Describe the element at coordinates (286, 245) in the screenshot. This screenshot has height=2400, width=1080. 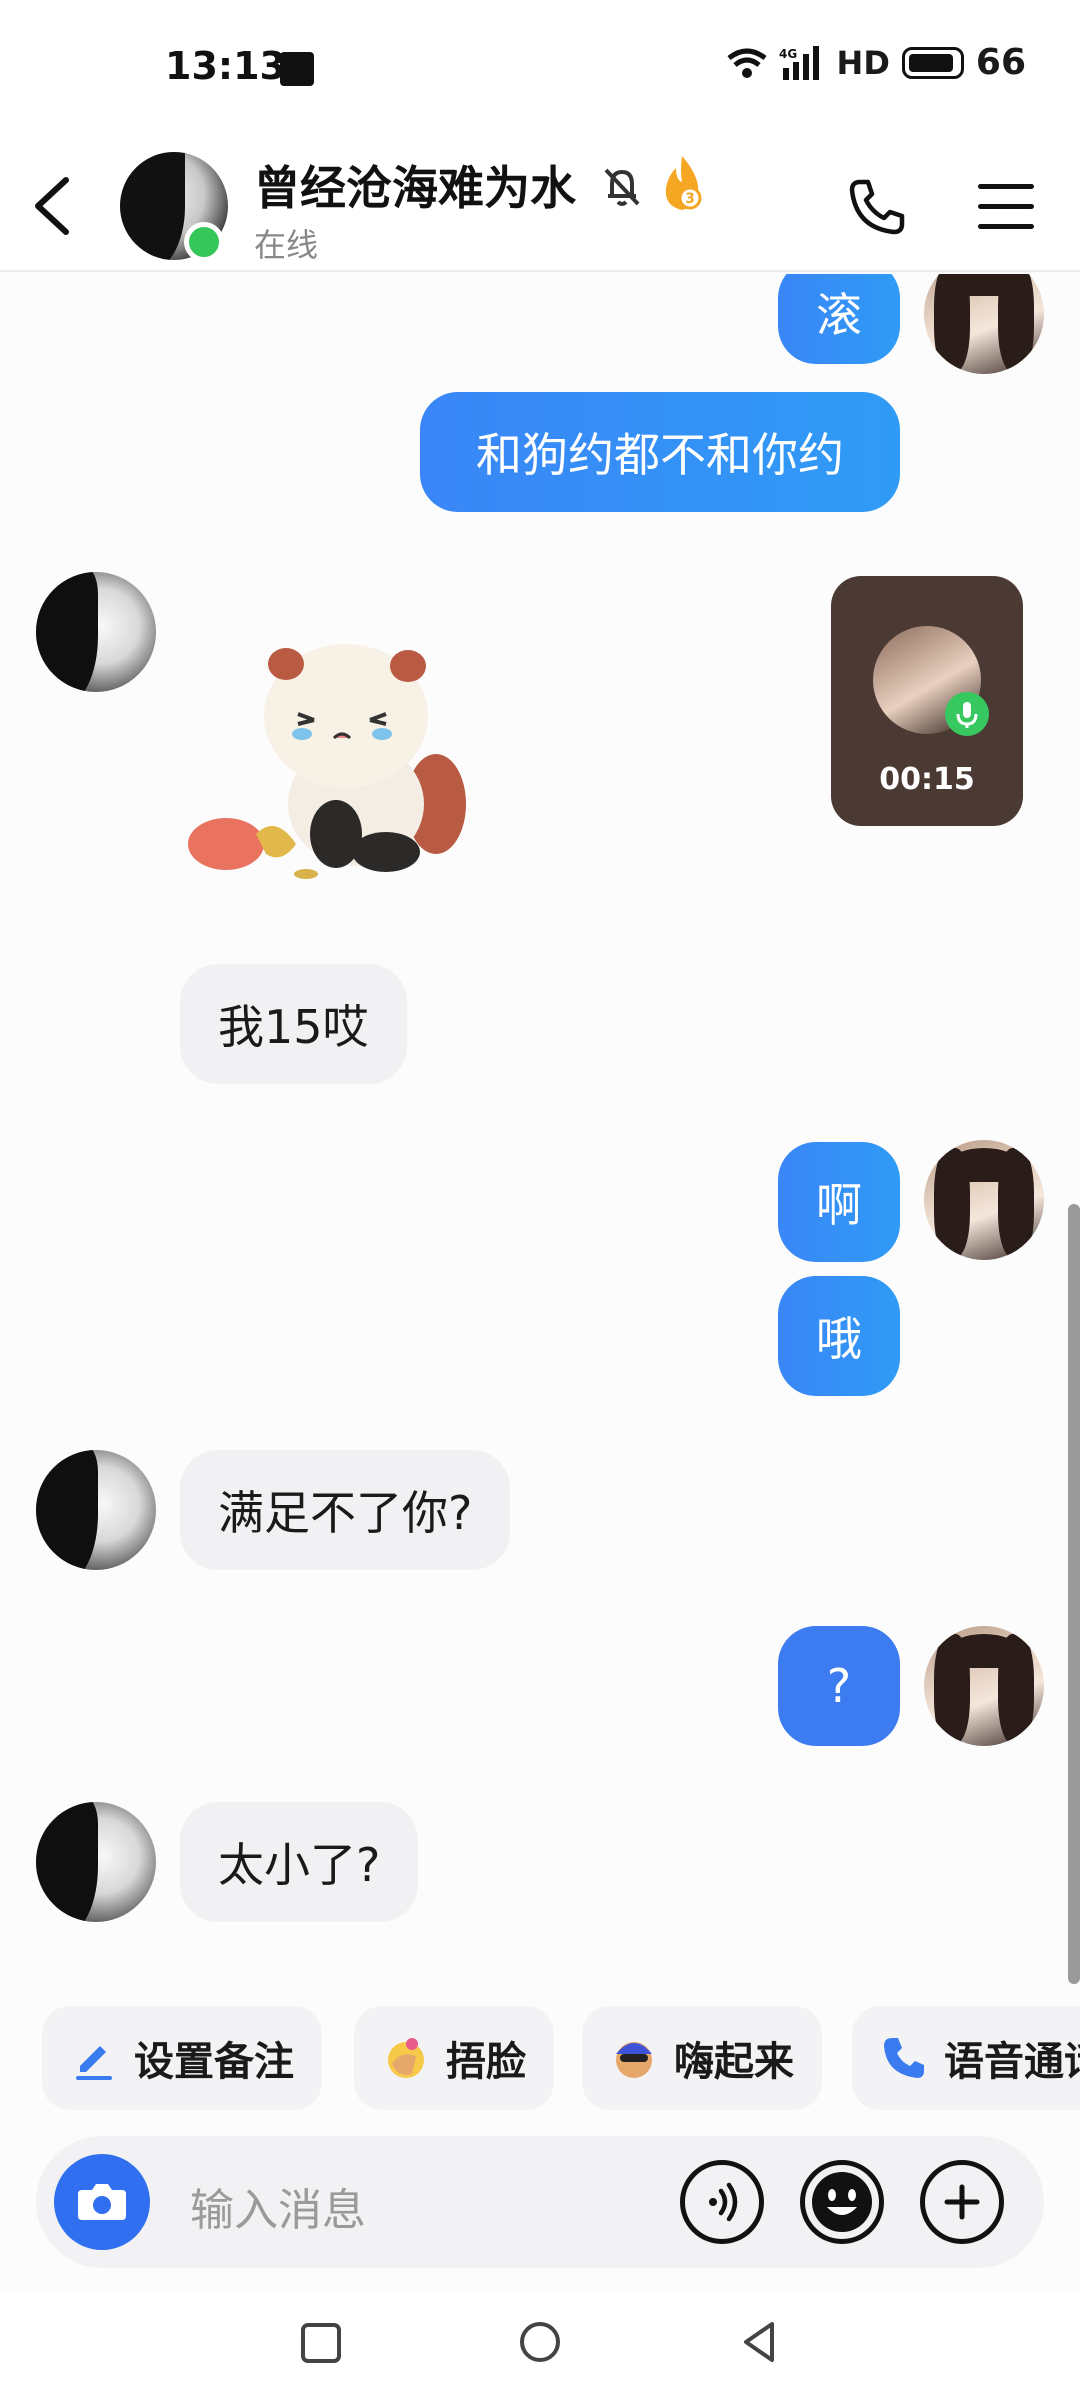
I see `contact-status: 在线` at that location.